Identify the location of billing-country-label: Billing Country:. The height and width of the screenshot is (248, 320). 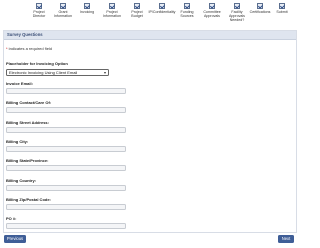
(21, 180).